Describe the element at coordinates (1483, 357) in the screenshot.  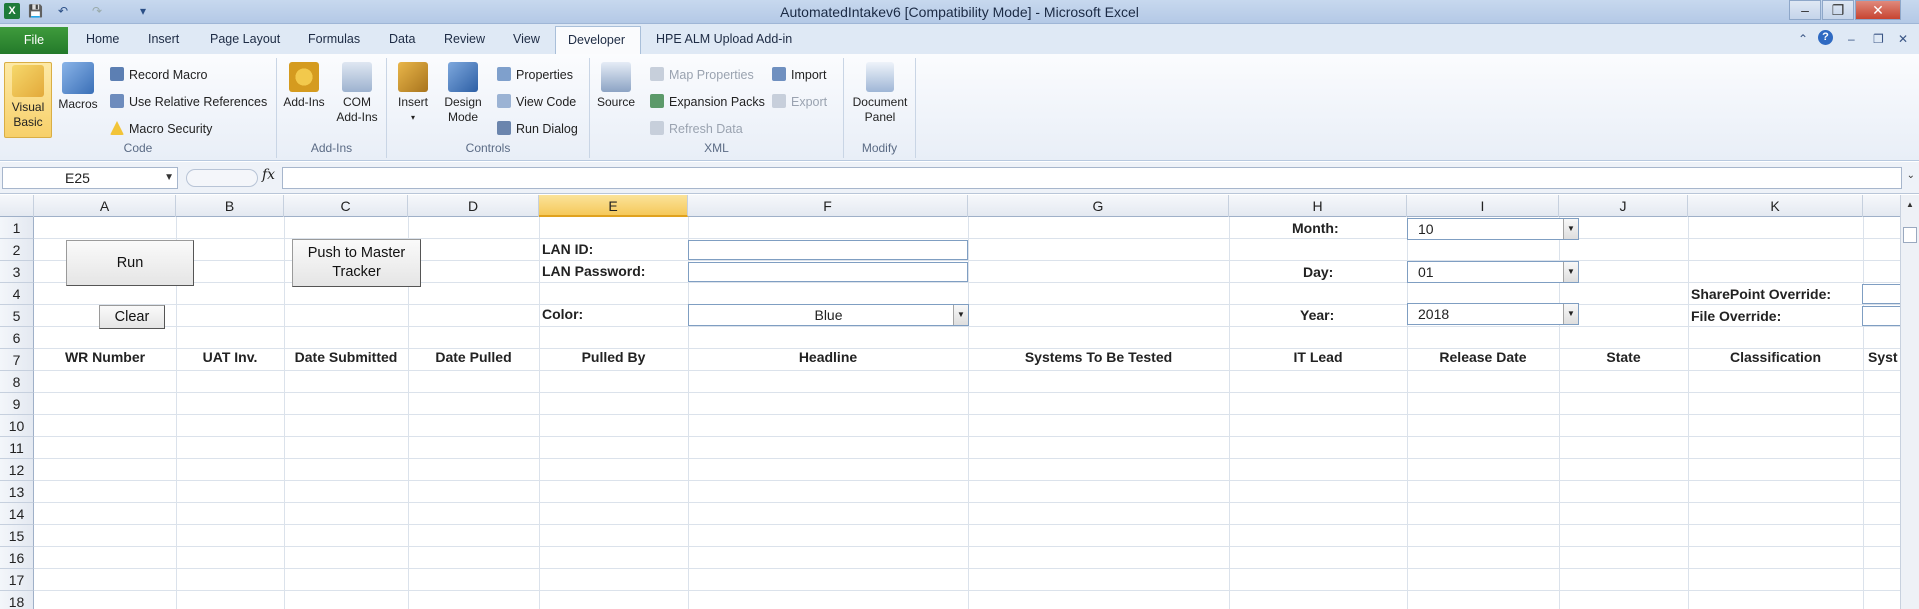
I see `header-release-date: Release Date` at that location.